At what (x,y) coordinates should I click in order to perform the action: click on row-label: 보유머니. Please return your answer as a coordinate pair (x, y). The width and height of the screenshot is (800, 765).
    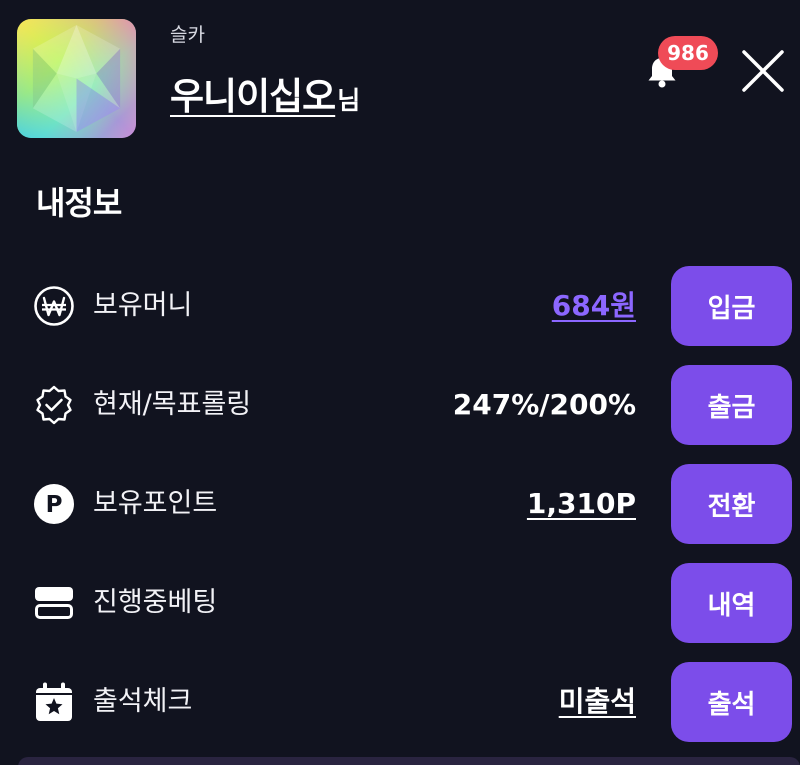
    Looking at the image, I should click on (143, 305).